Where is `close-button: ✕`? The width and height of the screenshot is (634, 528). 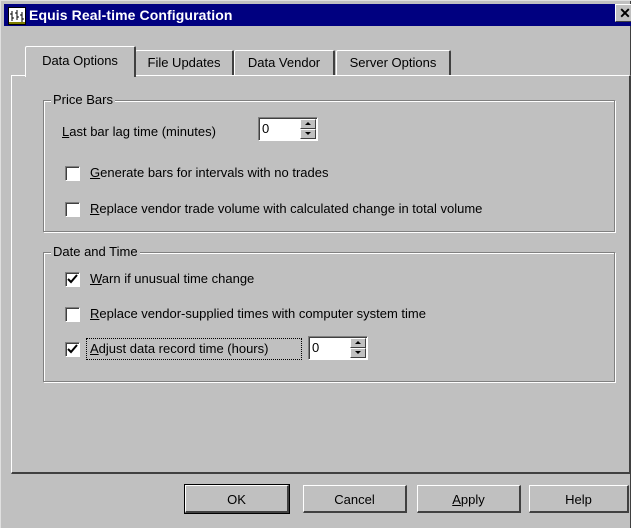
close-button: ✕ is located at coordinates (623, 13).